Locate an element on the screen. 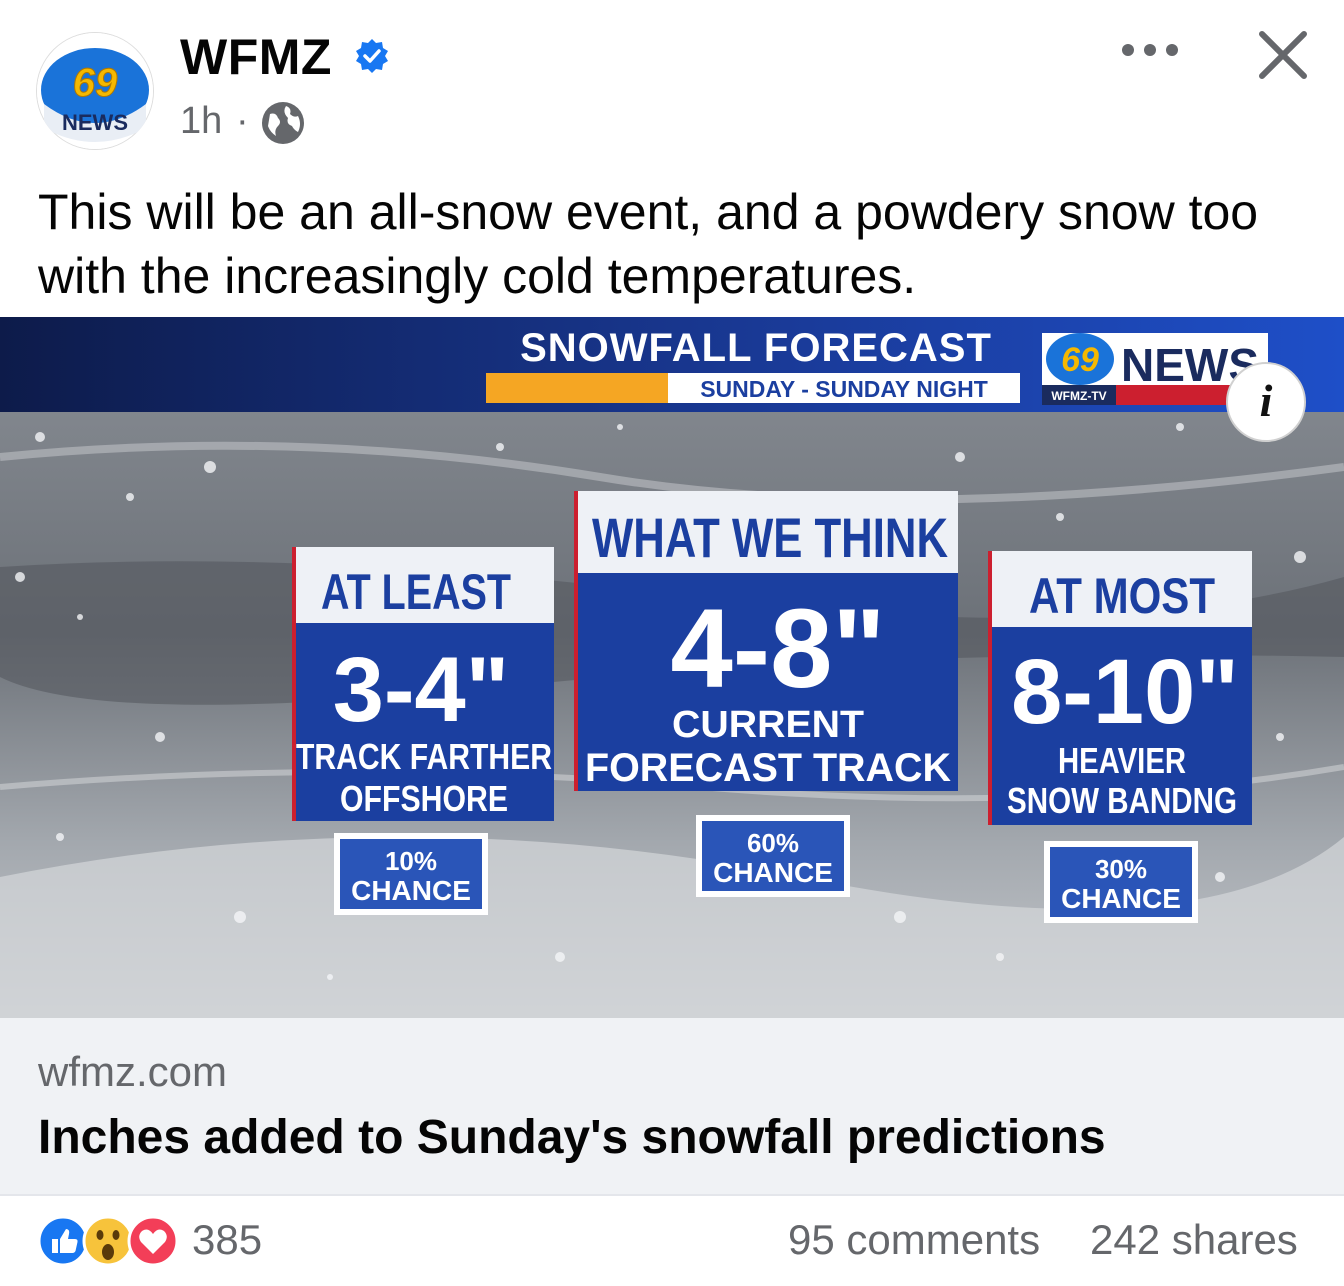 This screenshot has height=1286, width=1344. svg-text: AT LEAST is located at coordinates (416, 592).